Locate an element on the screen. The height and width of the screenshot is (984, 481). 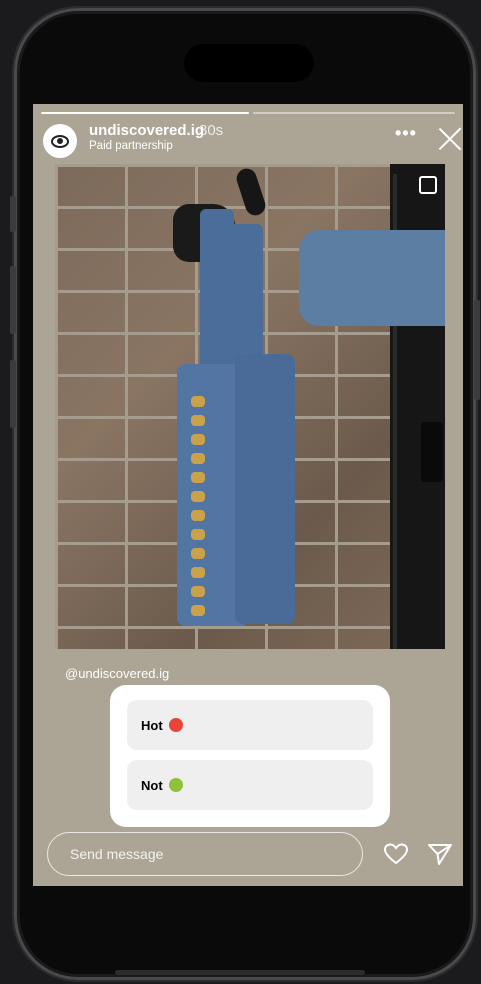
multiple-posts-icon is located at coordinates (428, 185).